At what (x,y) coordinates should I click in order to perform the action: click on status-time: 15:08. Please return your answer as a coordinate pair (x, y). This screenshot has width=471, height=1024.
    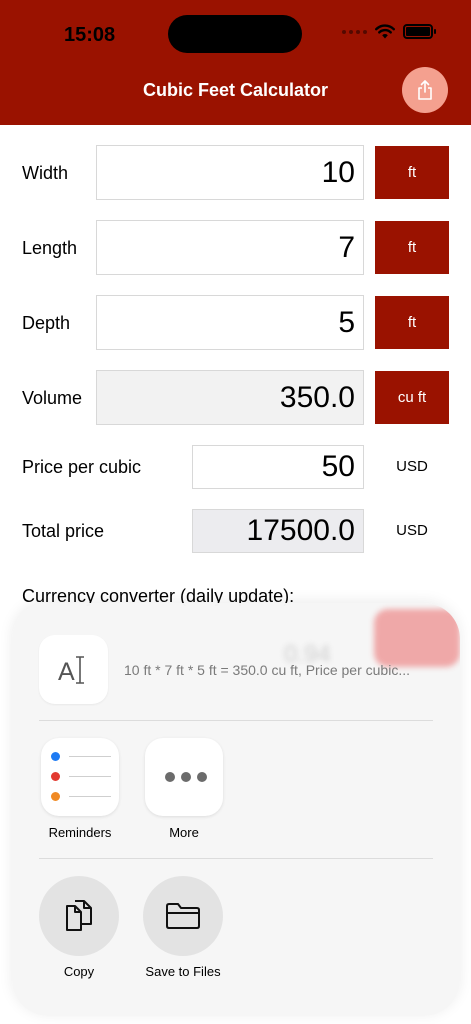
    Looking at the image, I should click on (90, 35).